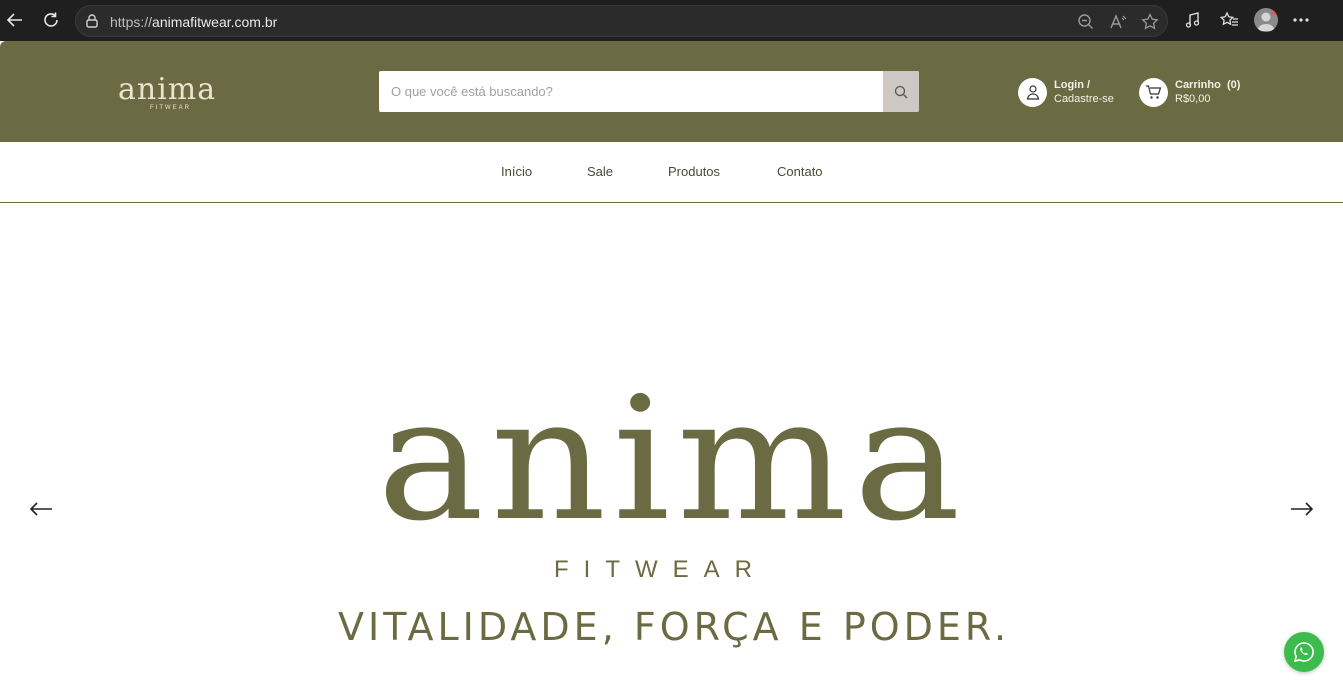 Image resolution: width=1343 pixels, height=691 pixels. I want to click on arrow-right-icon, so click(1302, 509).